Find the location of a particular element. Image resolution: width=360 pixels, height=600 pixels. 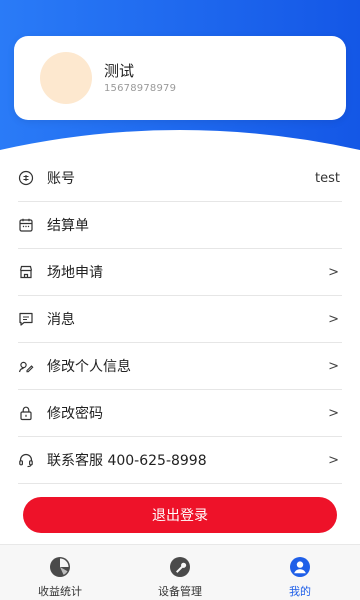

tab-revenue-stats: 收益统计 is located at coordinates (60, 572).